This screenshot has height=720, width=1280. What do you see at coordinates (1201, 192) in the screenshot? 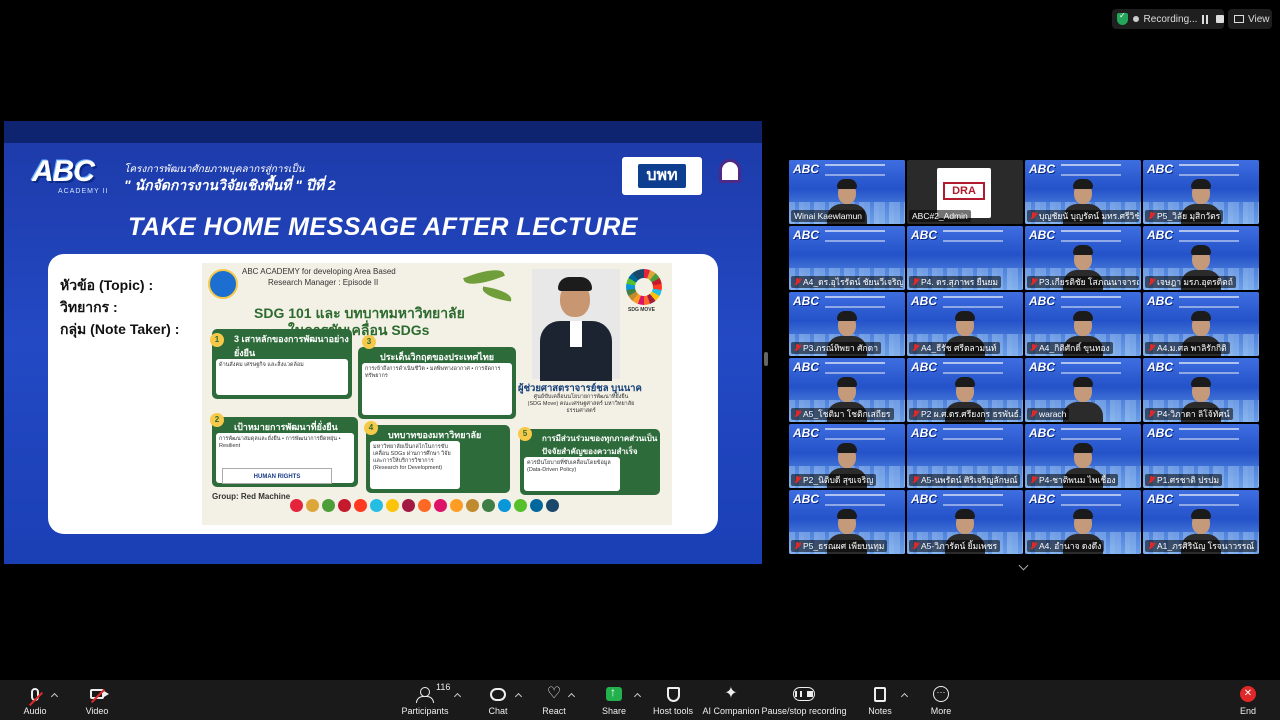
I see `participant-tile: ABC P5_วิลัย มุสิกวัตร` at bounding box center [1201, 192].